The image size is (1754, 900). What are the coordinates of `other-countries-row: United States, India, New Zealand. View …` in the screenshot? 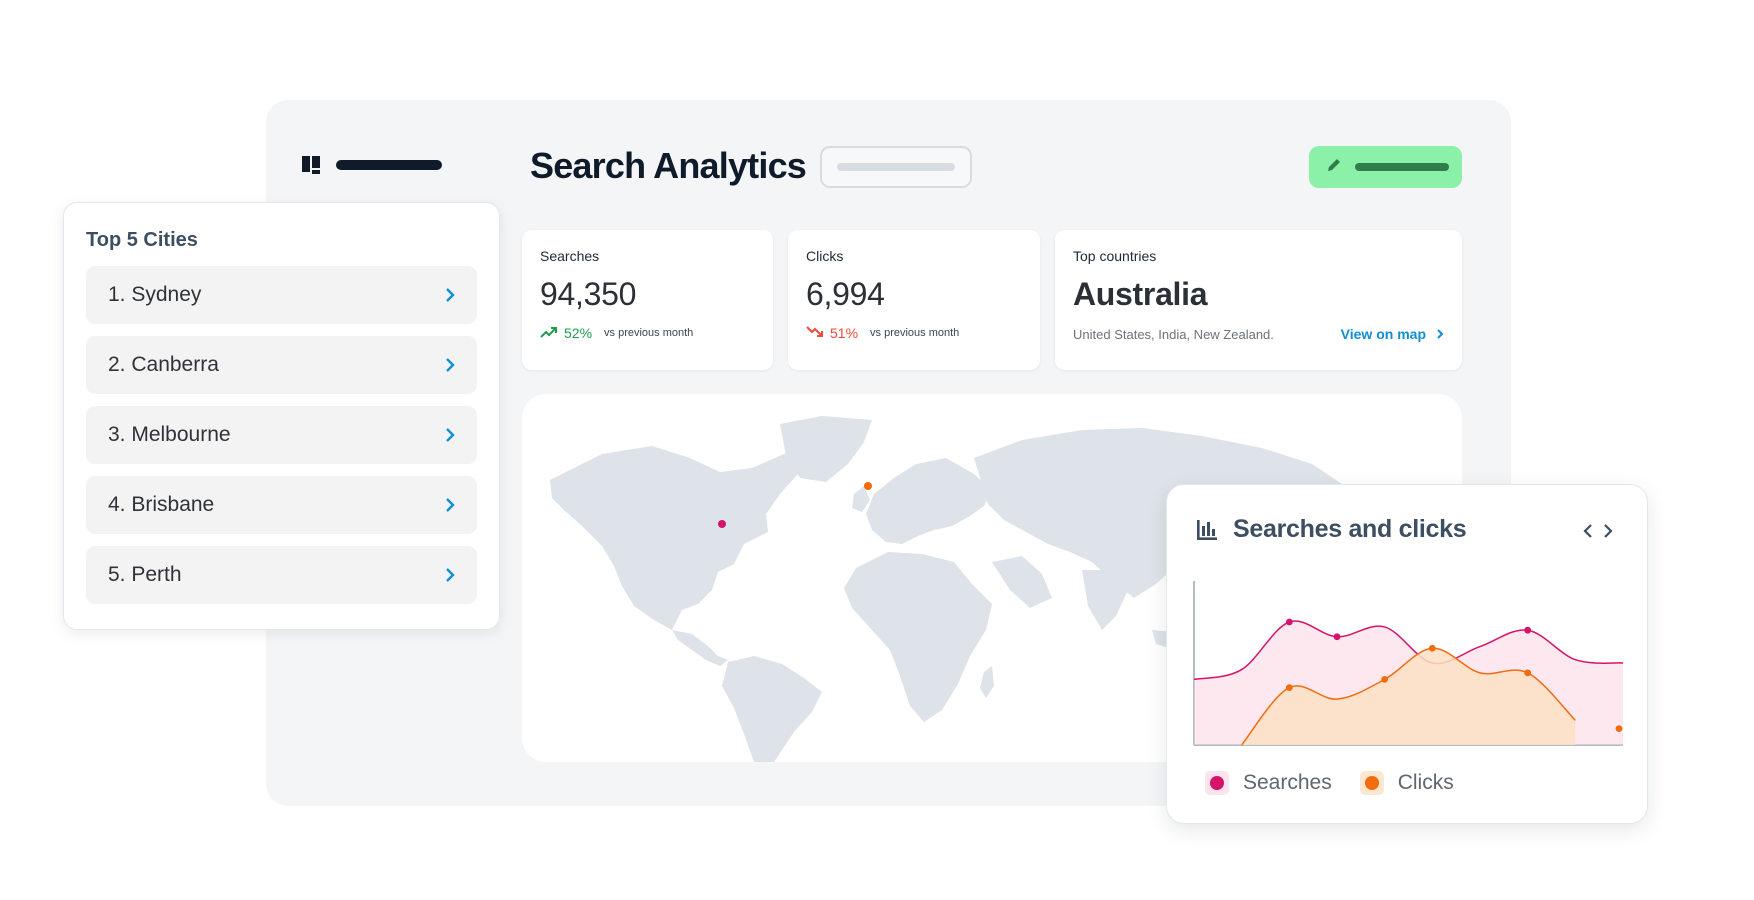 It's located at (1258, 334).